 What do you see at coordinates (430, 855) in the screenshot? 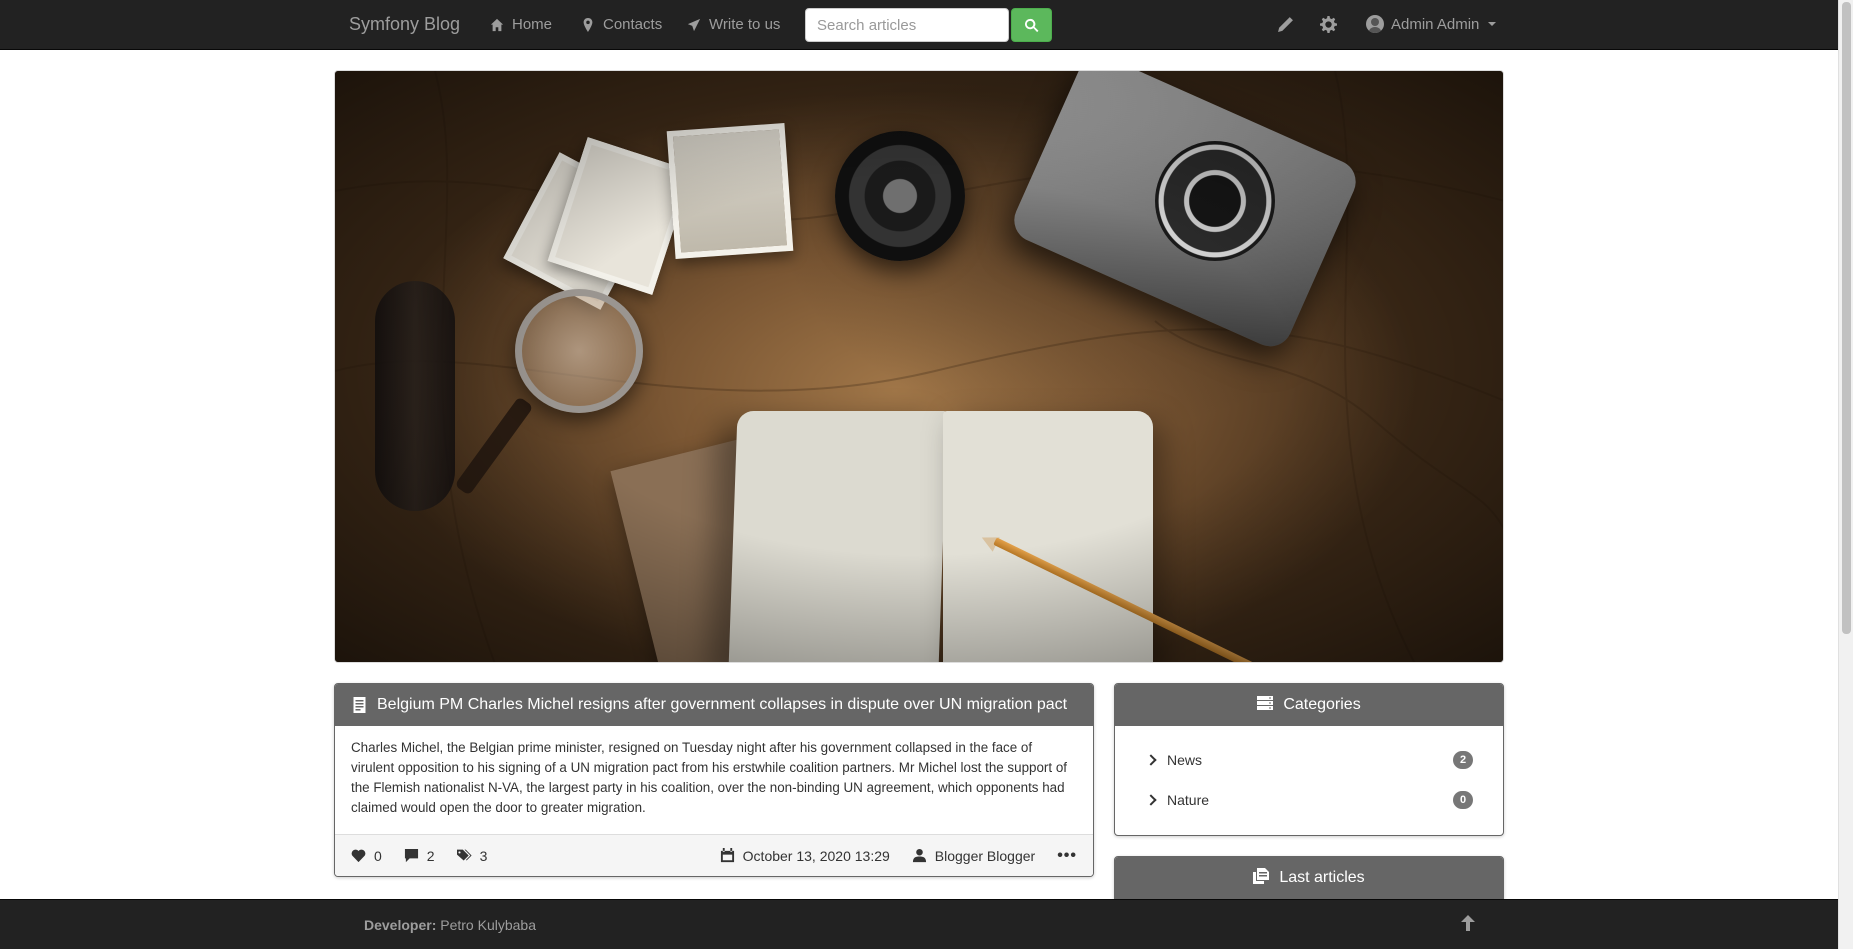
I see `comments-count: 2` at bounding box center [430, 855].